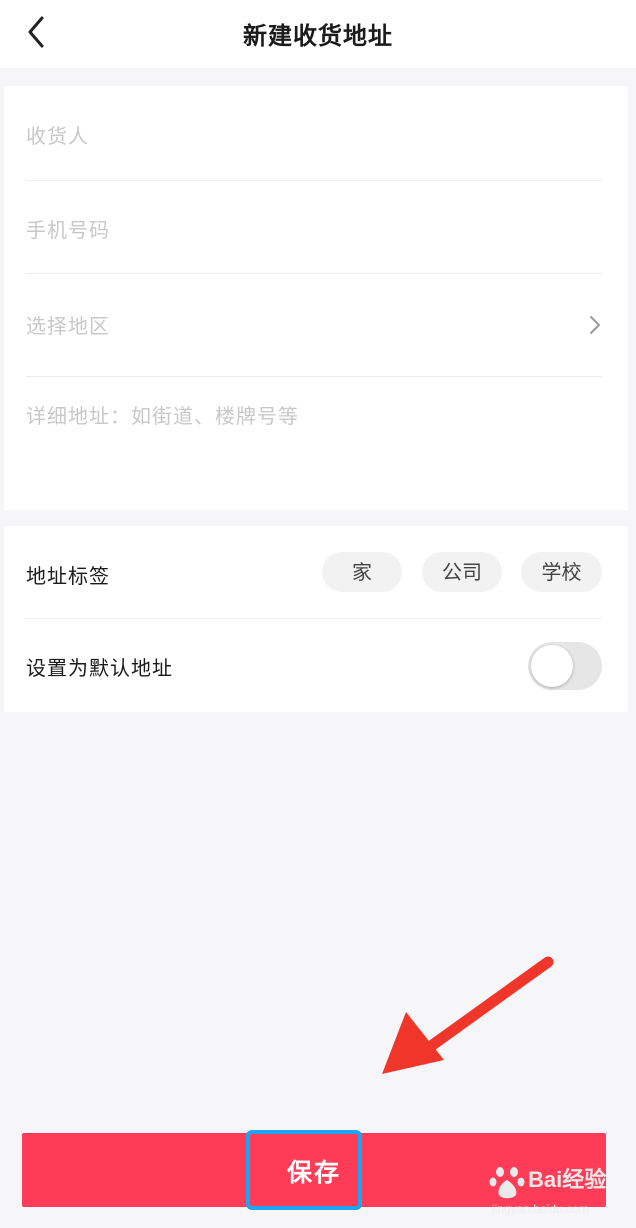 The image size is (636, 1228). Describe the element at coordinates (314, 134) in the screenshot. I see `recipient-field: 收货人` at that location.